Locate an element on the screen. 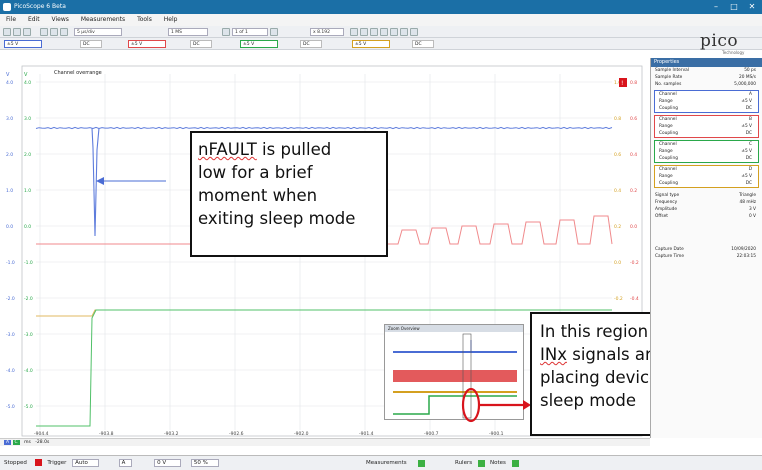  open-icon is located at coordinates (7, 32).